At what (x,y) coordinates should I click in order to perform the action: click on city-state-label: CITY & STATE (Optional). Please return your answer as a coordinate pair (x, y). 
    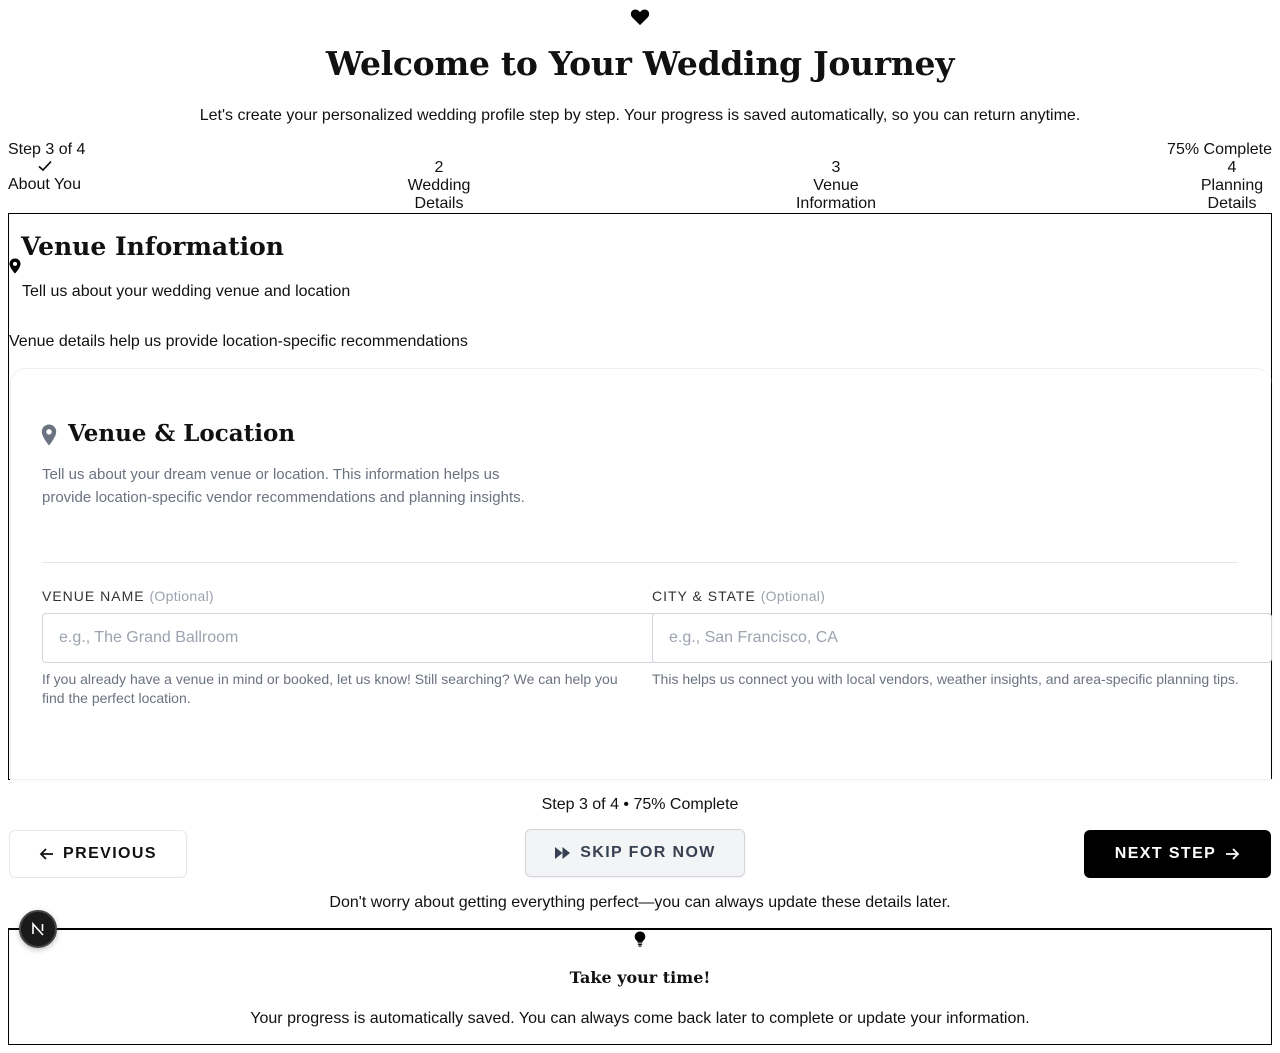
    Looking at the image, I should click on (738, 596).